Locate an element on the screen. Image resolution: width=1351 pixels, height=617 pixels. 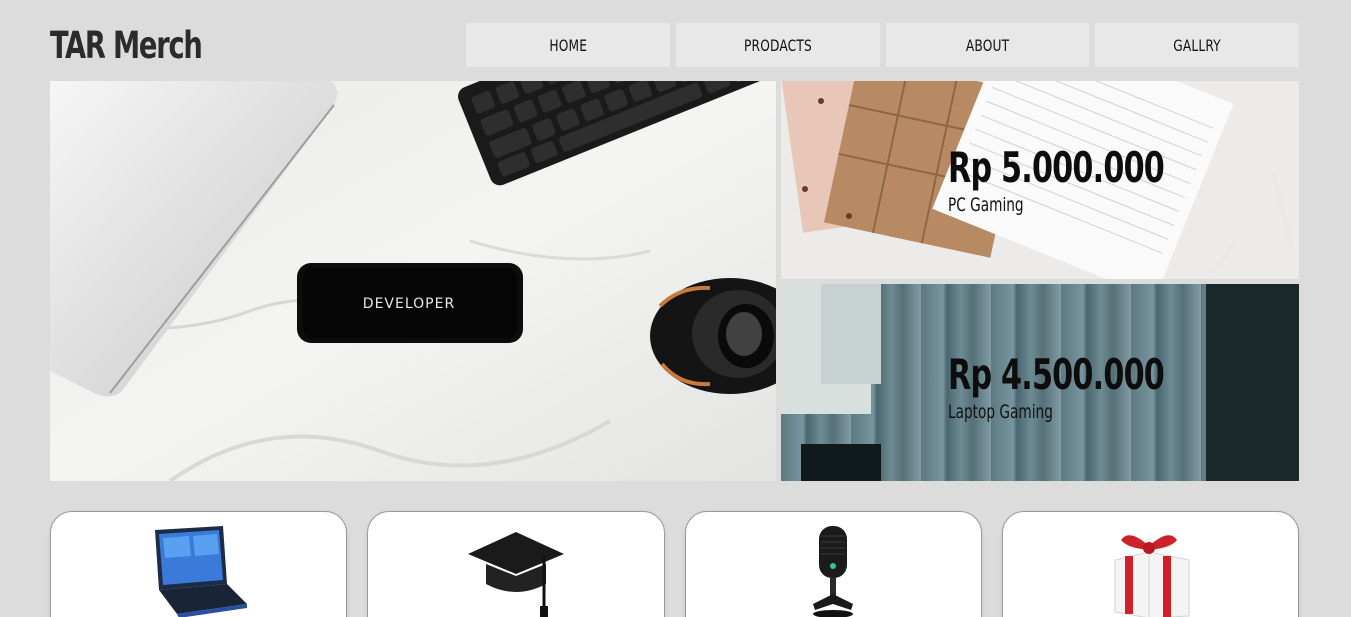
product-card-laptop is located at coordinates (199, 564).